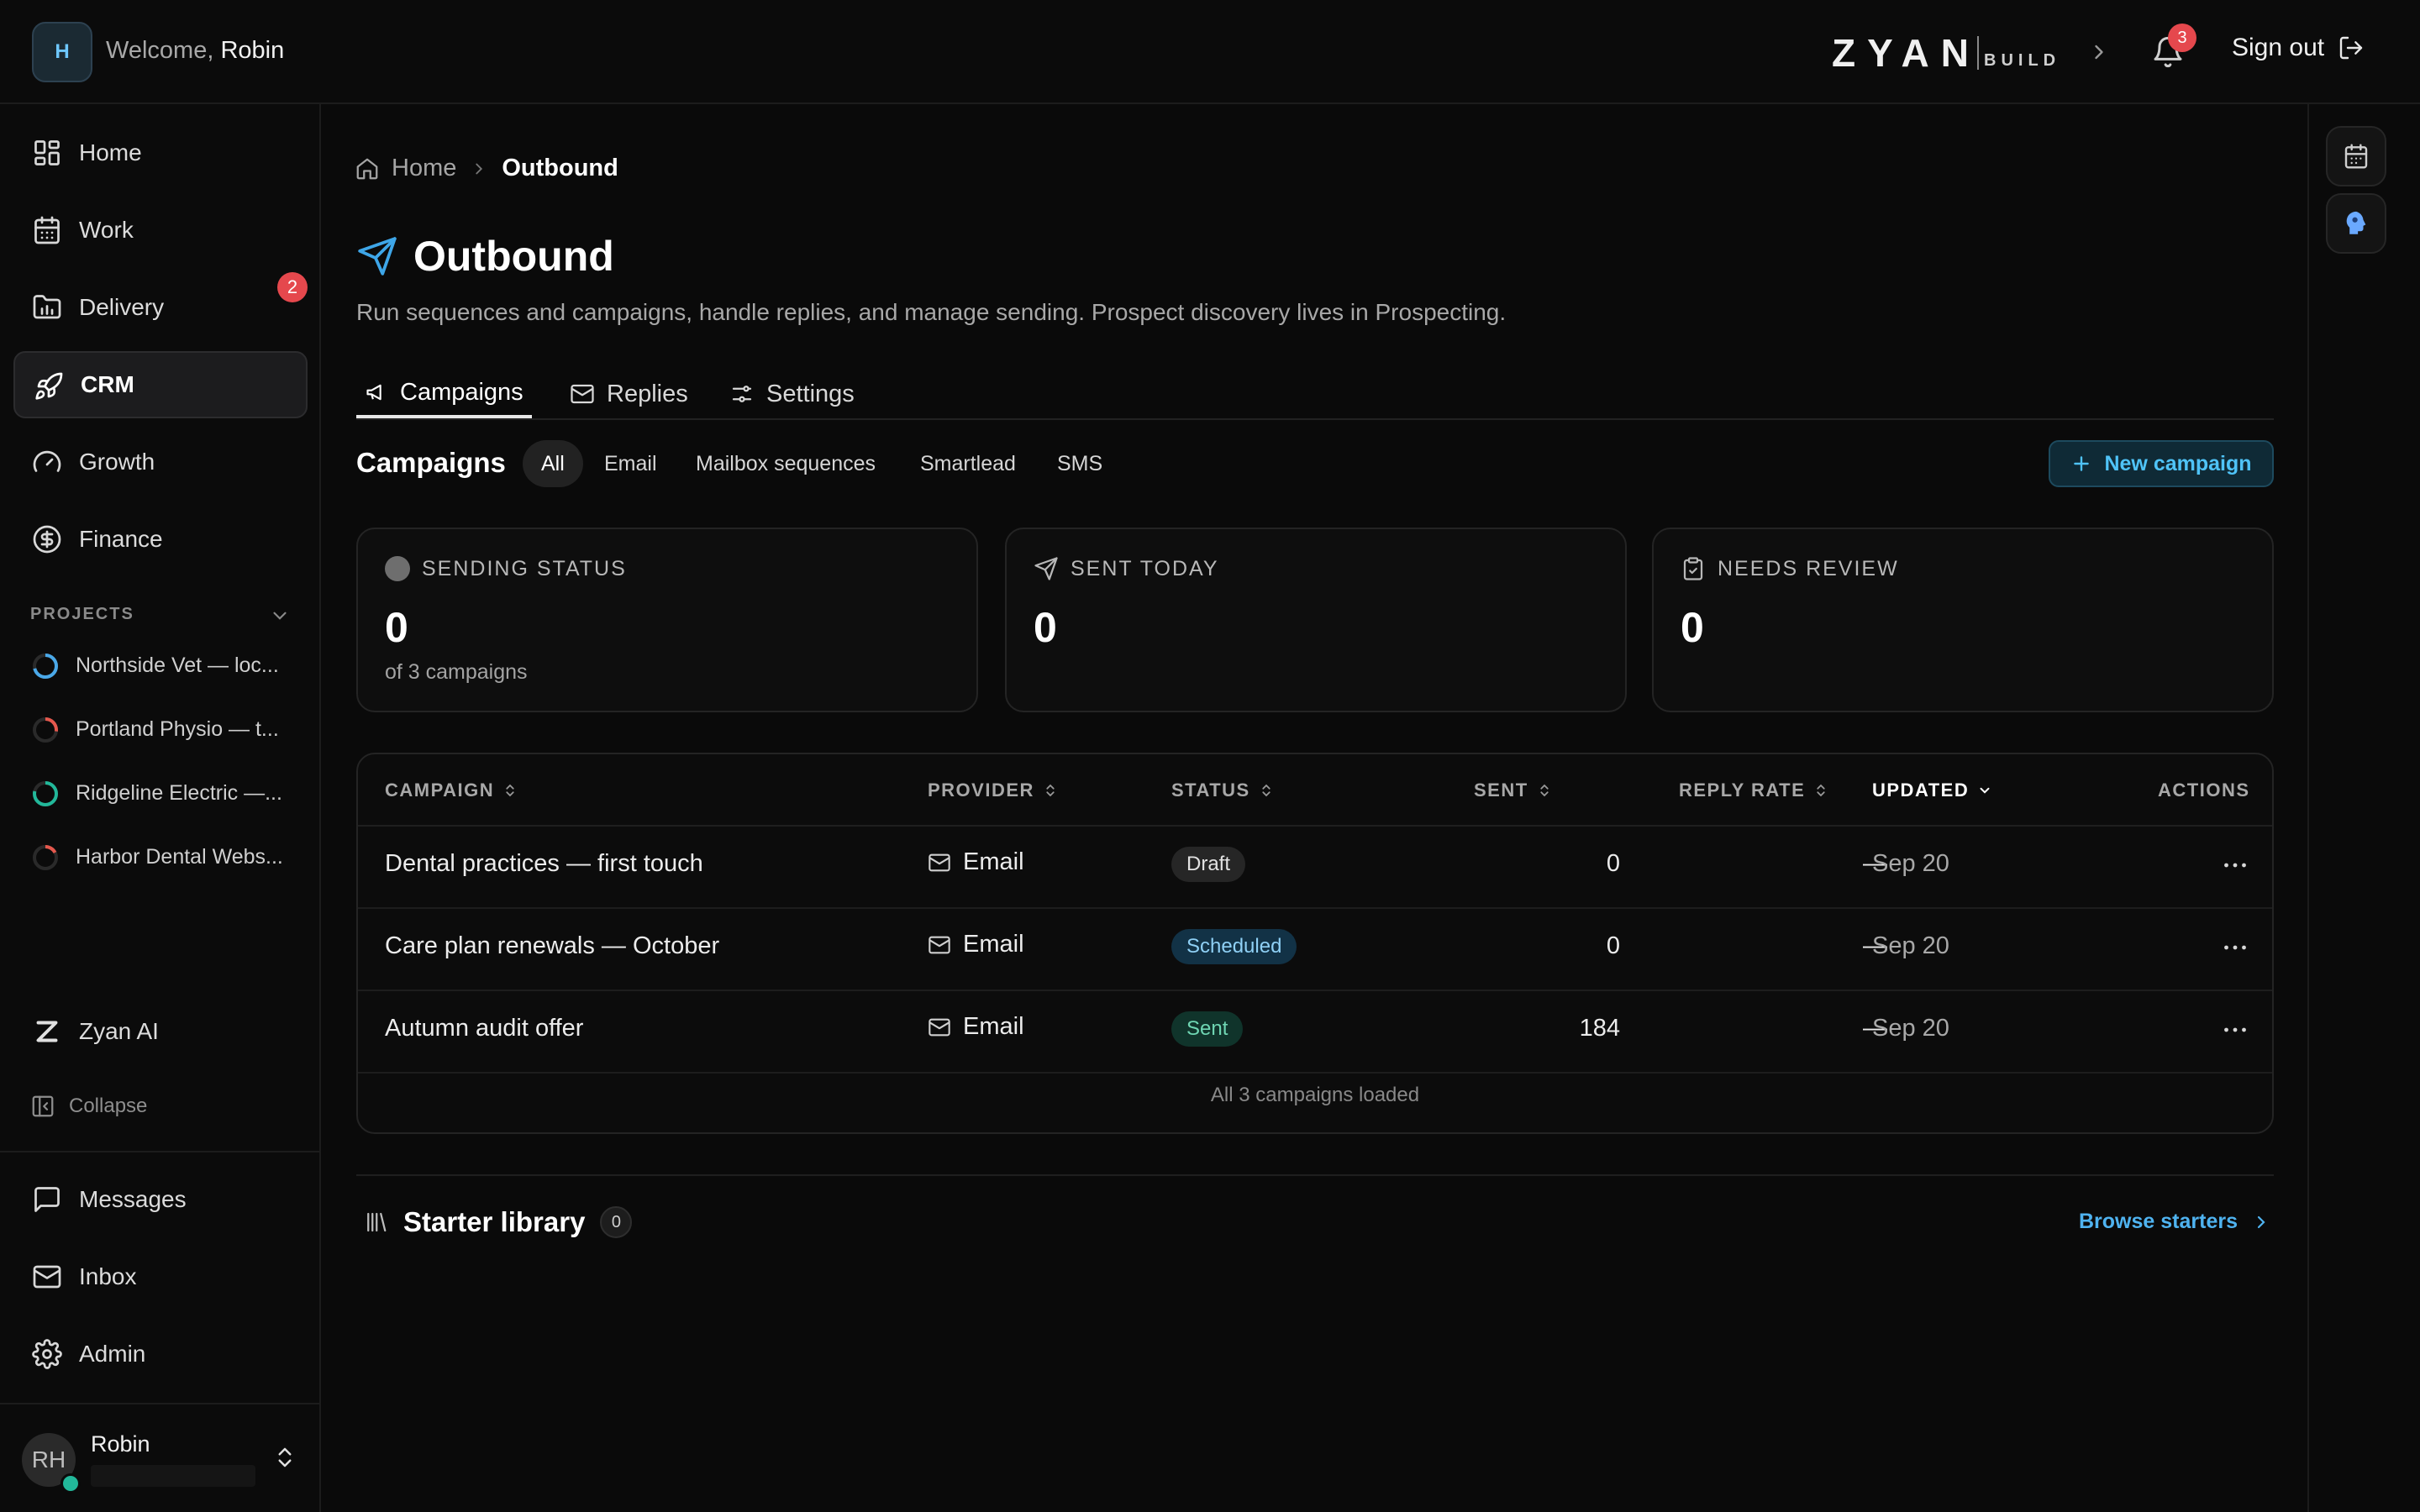 The image size is (2420, 1512). What do you see at coordinates (792, 394) in the screenshot?
I see `tab-settings: Settings` at bounding box center [792, 394].